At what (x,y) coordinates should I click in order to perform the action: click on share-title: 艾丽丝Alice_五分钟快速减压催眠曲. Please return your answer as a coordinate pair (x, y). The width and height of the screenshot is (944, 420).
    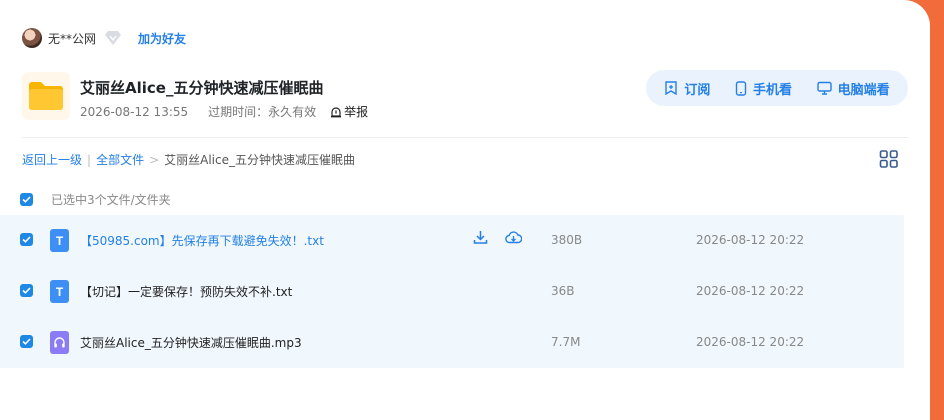
    Looking at the image, I should click on (202, 88).